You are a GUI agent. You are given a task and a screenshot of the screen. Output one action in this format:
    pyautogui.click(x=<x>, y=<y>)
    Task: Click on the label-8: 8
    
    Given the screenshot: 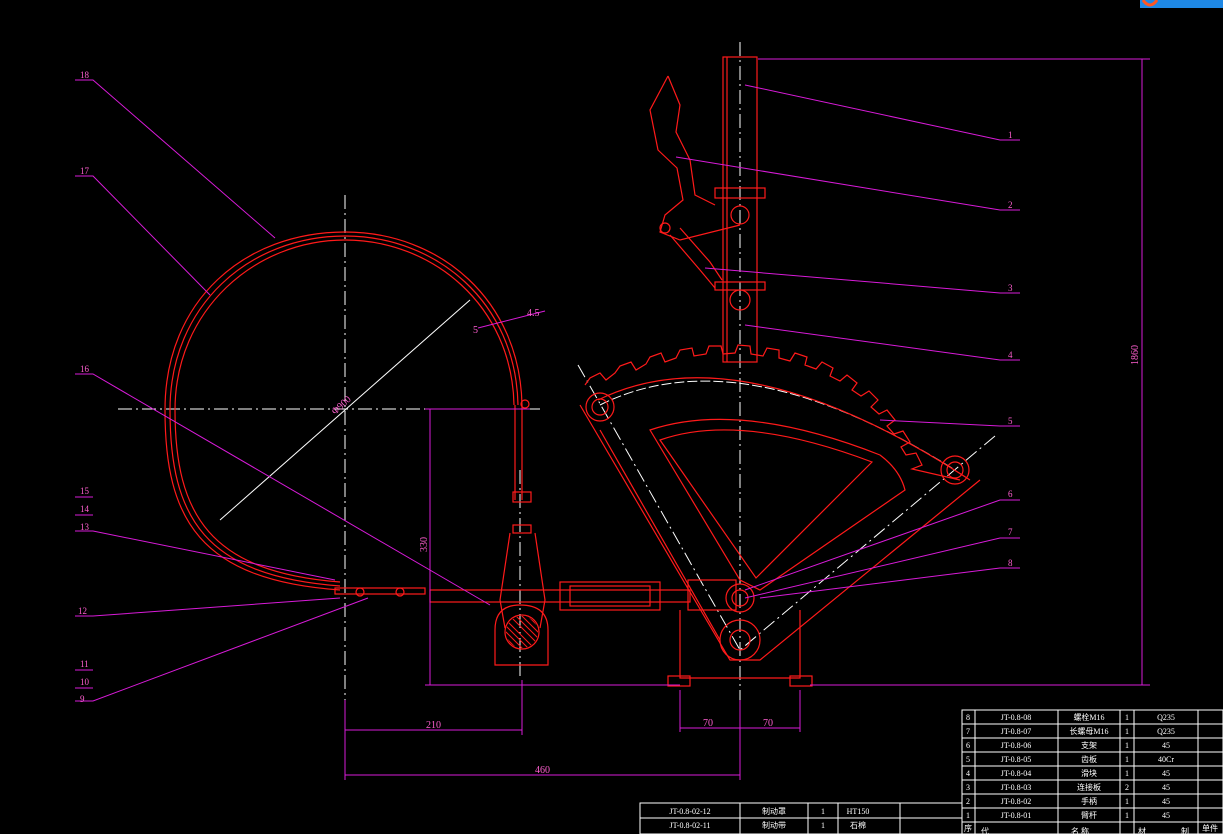 What is the action you would take?
    pyautogui.click(x=1010, y=563)
    